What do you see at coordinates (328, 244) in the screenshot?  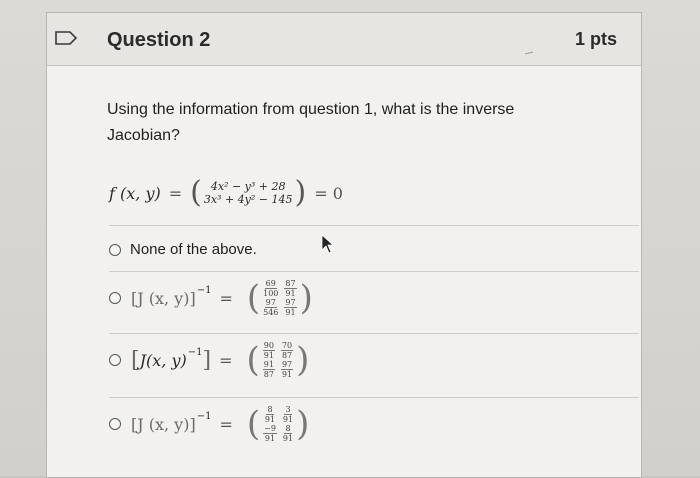 I see `mouse-cursor-icon` at bounding box center [328, 244].